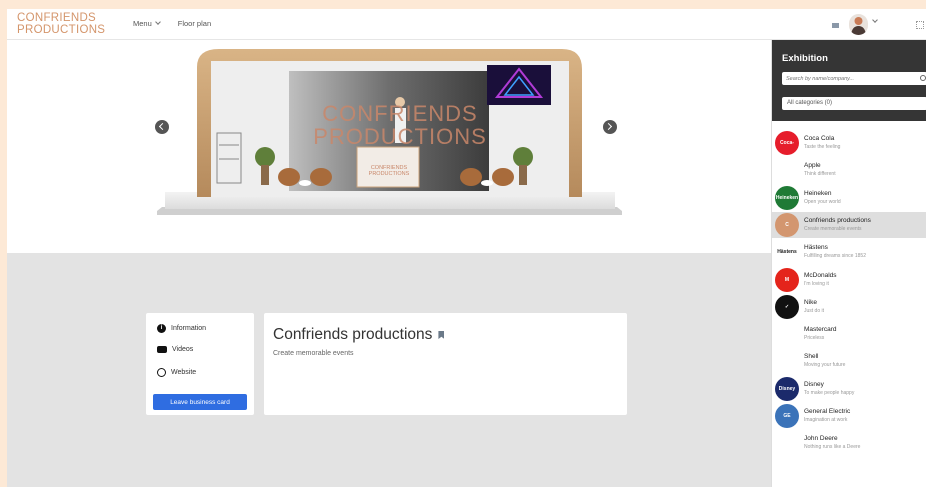 The image size is (926, 487). I want to click on main-nav: Menu Floor plan, so click(172, 23).